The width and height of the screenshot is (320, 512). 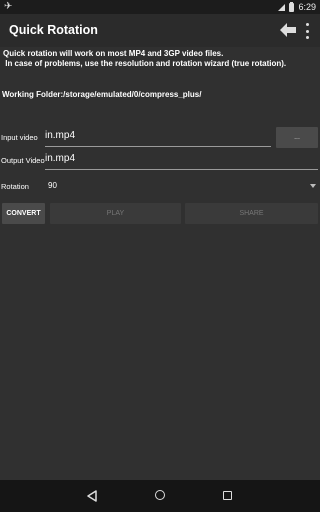 What do you see at coordinates (15, 186) in the screenshot?
I see `rotation-label: Rotation` at bounding box center [15, 186].